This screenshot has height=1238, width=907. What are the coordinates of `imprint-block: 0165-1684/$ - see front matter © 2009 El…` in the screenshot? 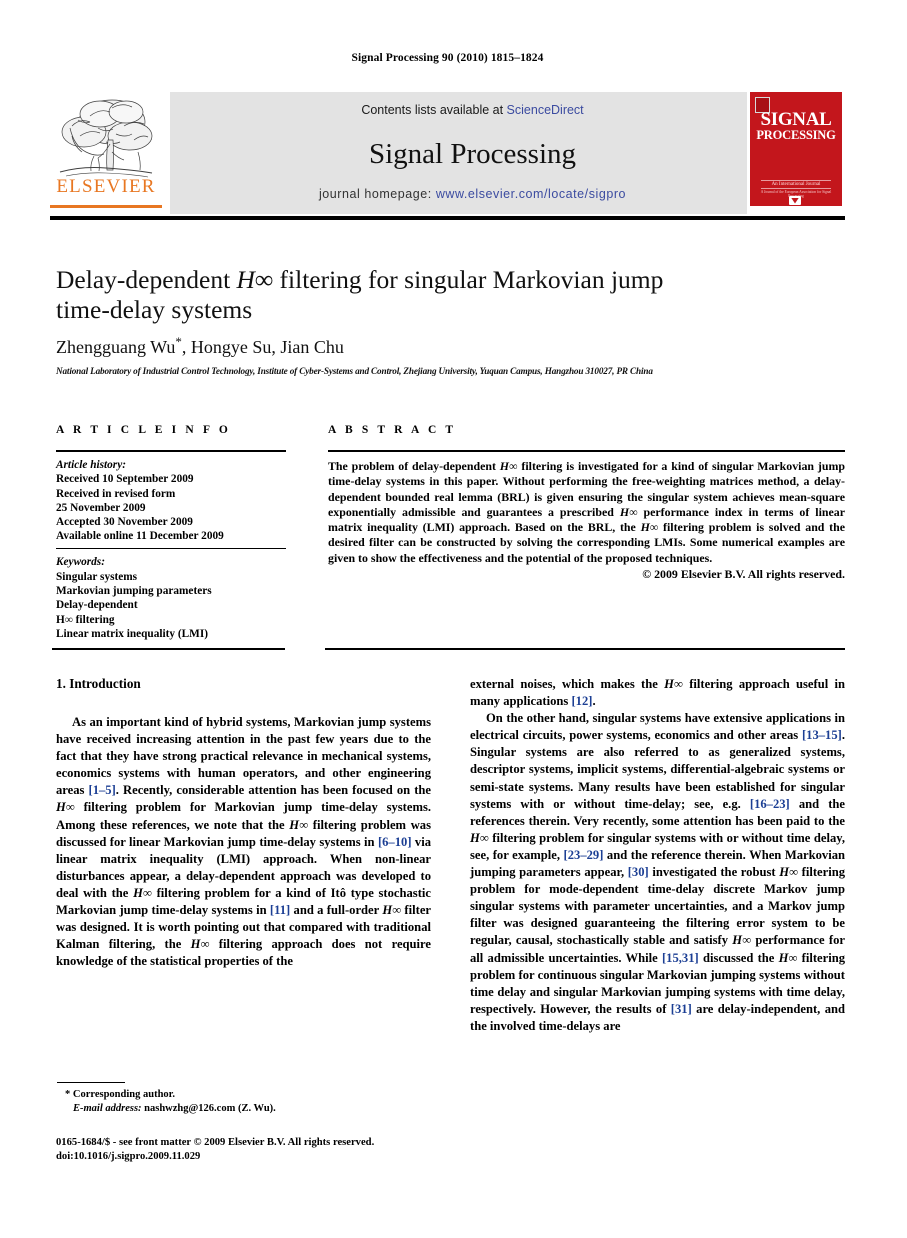 It's located at (256, 1149).